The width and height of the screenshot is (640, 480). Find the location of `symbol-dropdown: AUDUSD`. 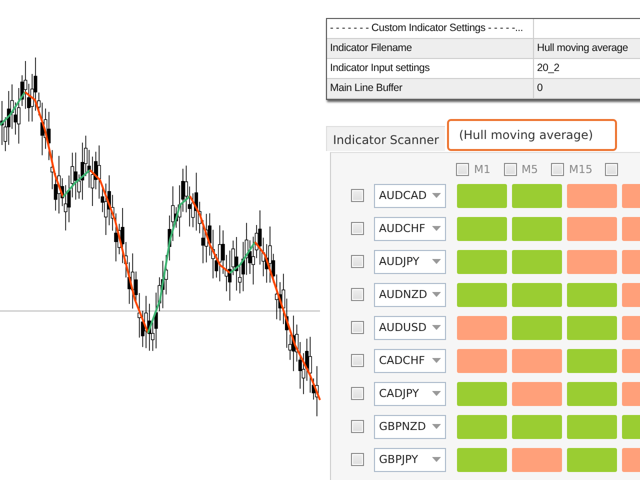

symbol-dropdown: AUDUSD is located at coordinates (410, 328).